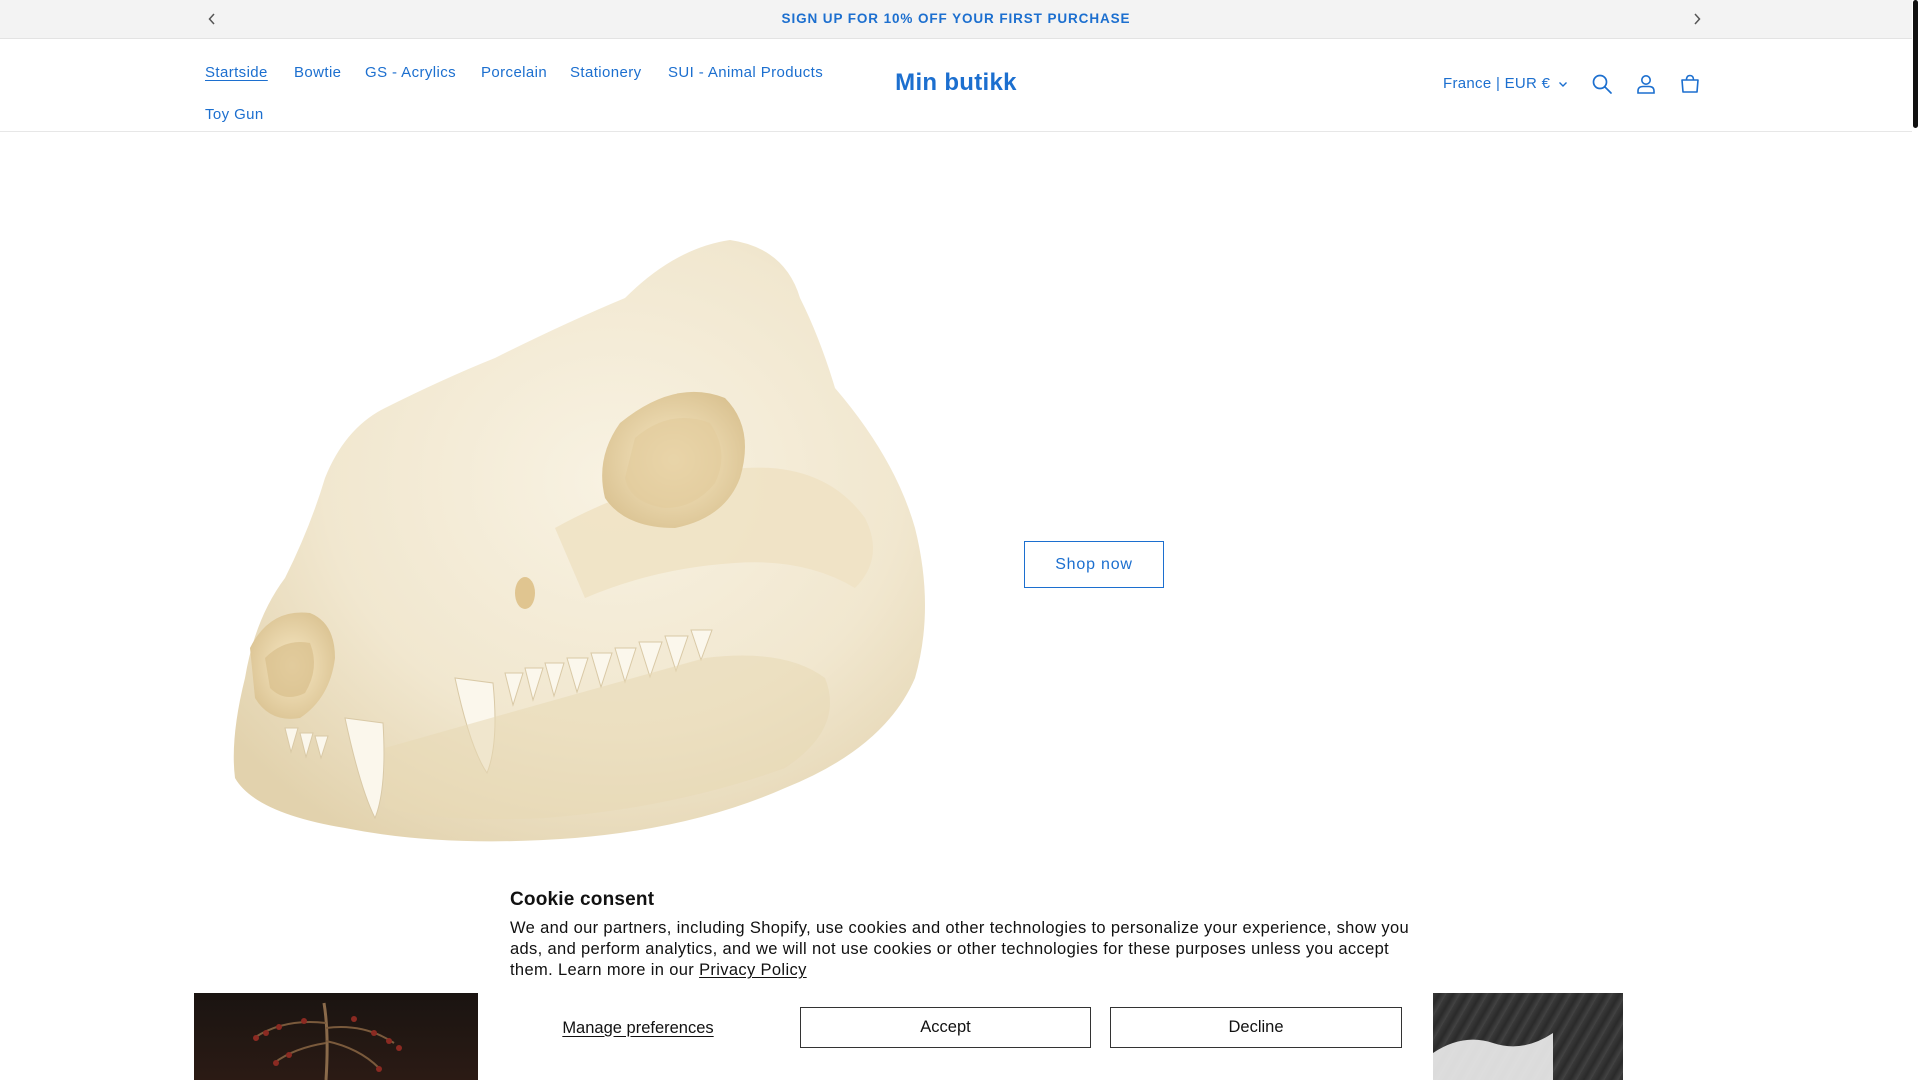  I want to click on store-logo: Min butikk, so click(956, 83).